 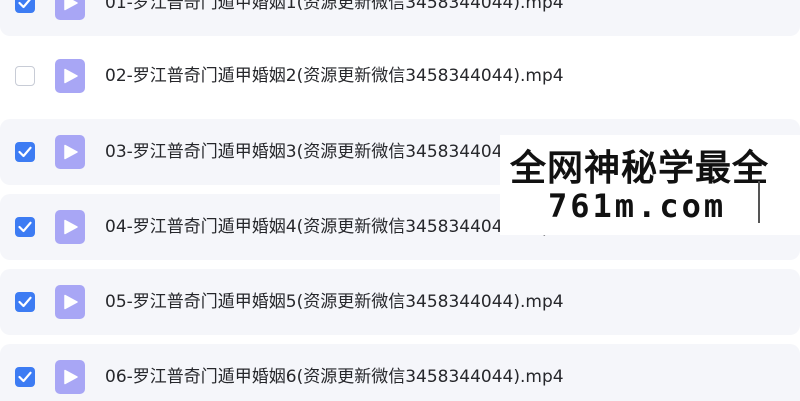 I want to click on watermark-url: 761m.com, so click(x=637, y=206).